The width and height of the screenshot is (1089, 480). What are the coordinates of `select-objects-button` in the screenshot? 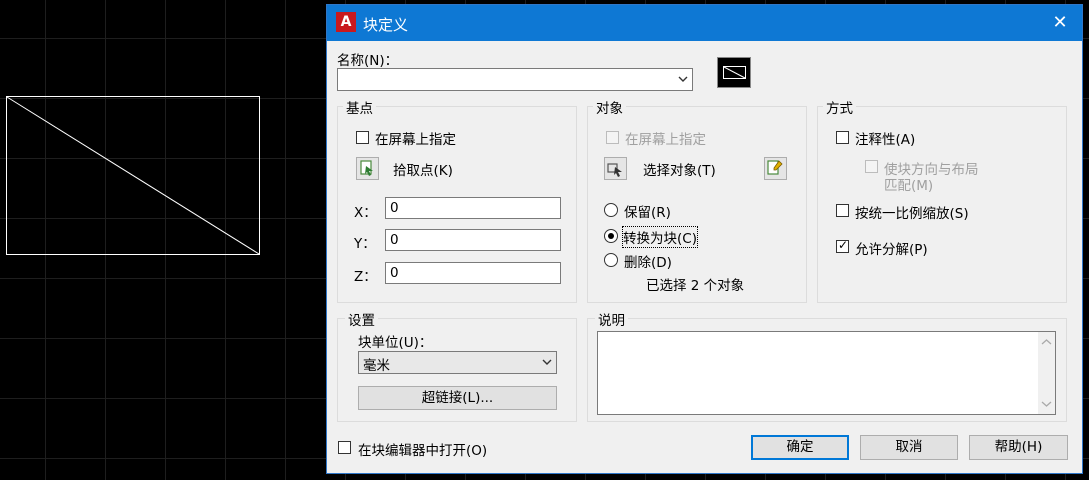 It's located at (615, 168).